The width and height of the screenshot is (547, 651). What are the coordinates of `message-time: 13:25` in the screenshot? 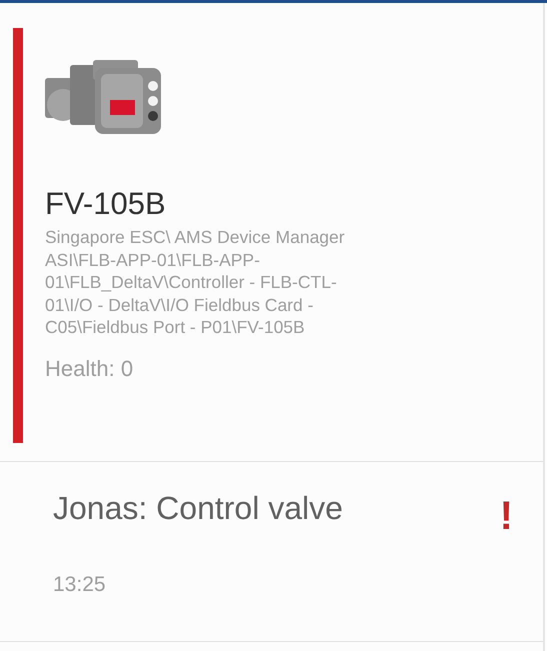 It's located at (80, 585).